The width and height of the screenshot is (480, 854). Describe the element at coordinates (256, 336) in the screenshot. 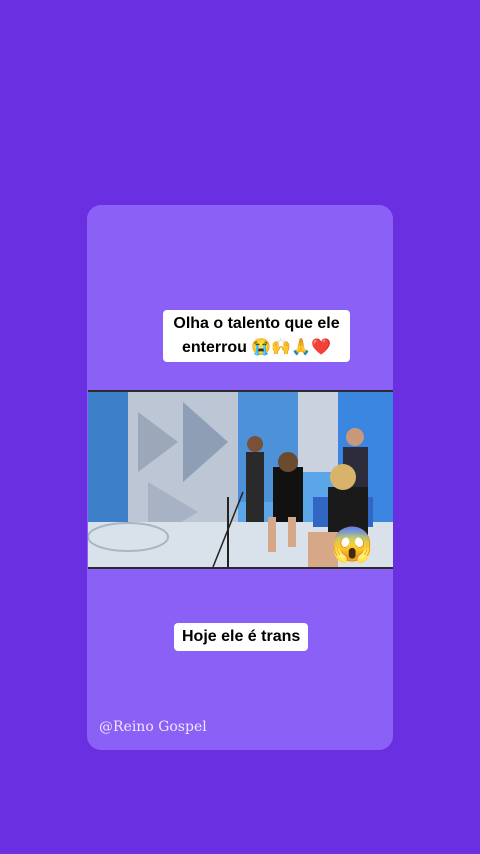

I see `top-caption: Olha o talento que ele enterrou 😭🙌🙏❤️` at that location.